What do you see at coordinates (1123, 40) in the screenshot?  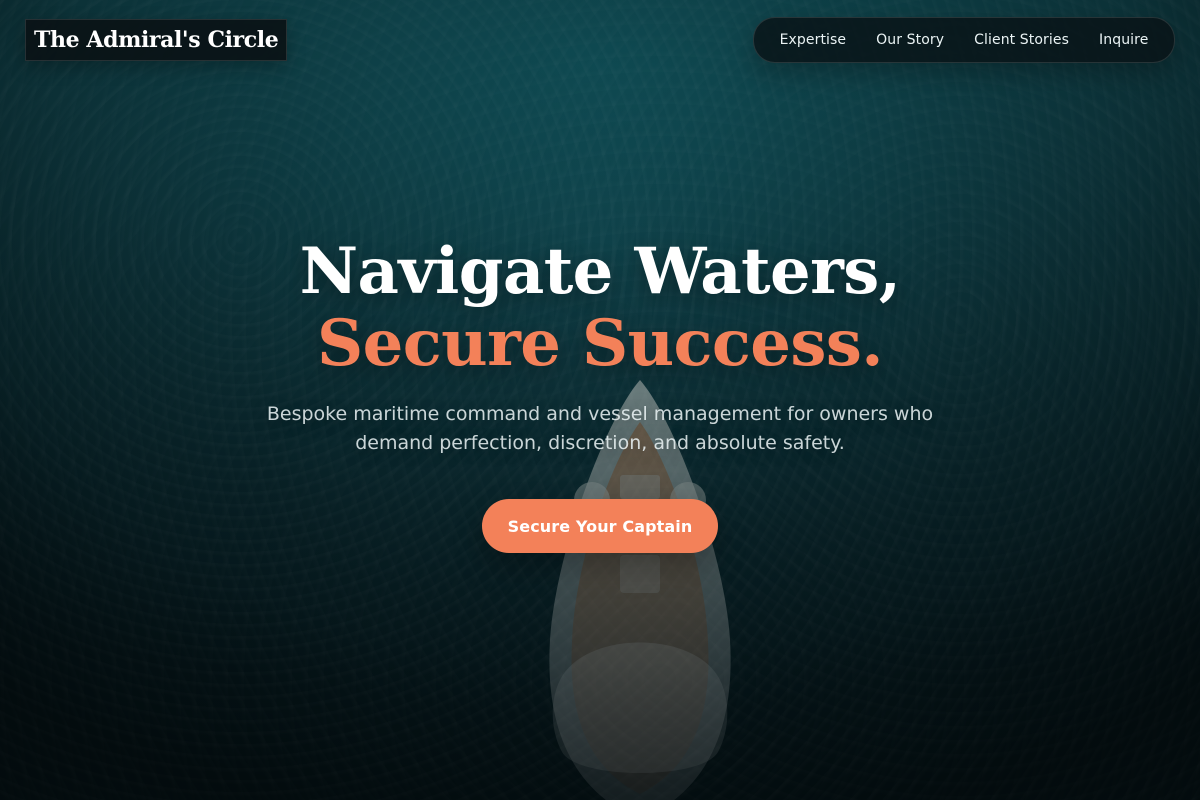 I see `nav-link-inquire: Inquire` at bounding box center [1123, 40].